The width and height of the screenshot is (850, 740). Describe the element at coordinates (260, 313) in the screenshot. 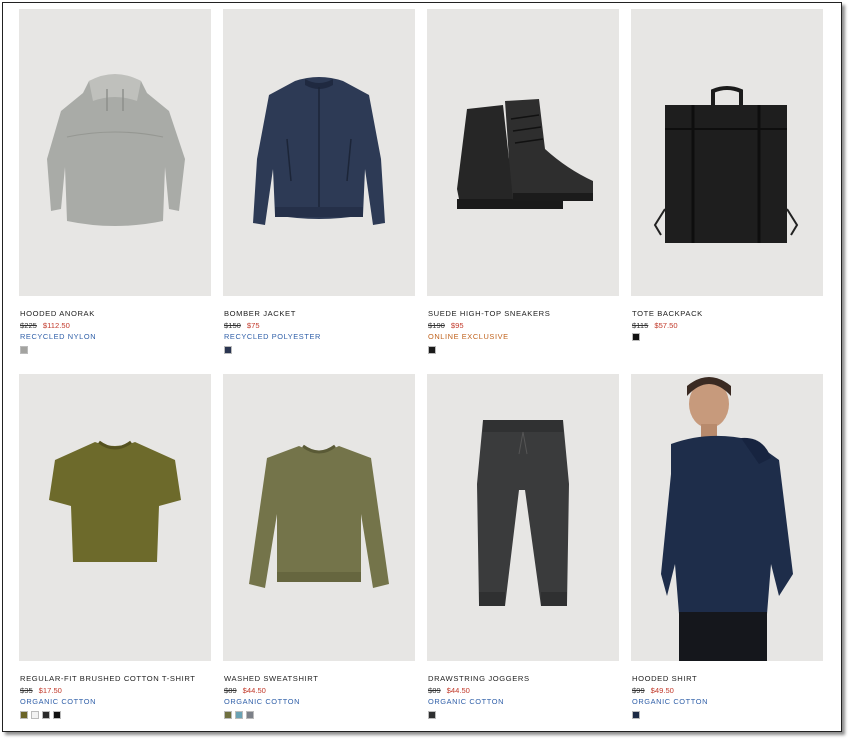

I see `product-name: BOMBER JACKET` at that location.